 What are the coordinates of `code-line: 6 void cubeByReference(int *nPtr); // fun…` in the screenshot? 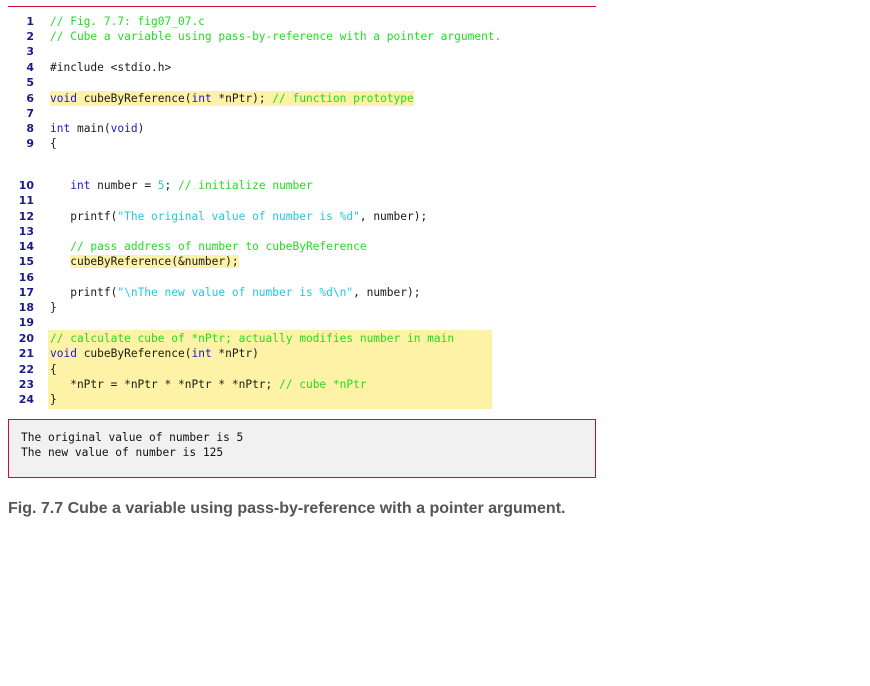 It's located at (300, 98).